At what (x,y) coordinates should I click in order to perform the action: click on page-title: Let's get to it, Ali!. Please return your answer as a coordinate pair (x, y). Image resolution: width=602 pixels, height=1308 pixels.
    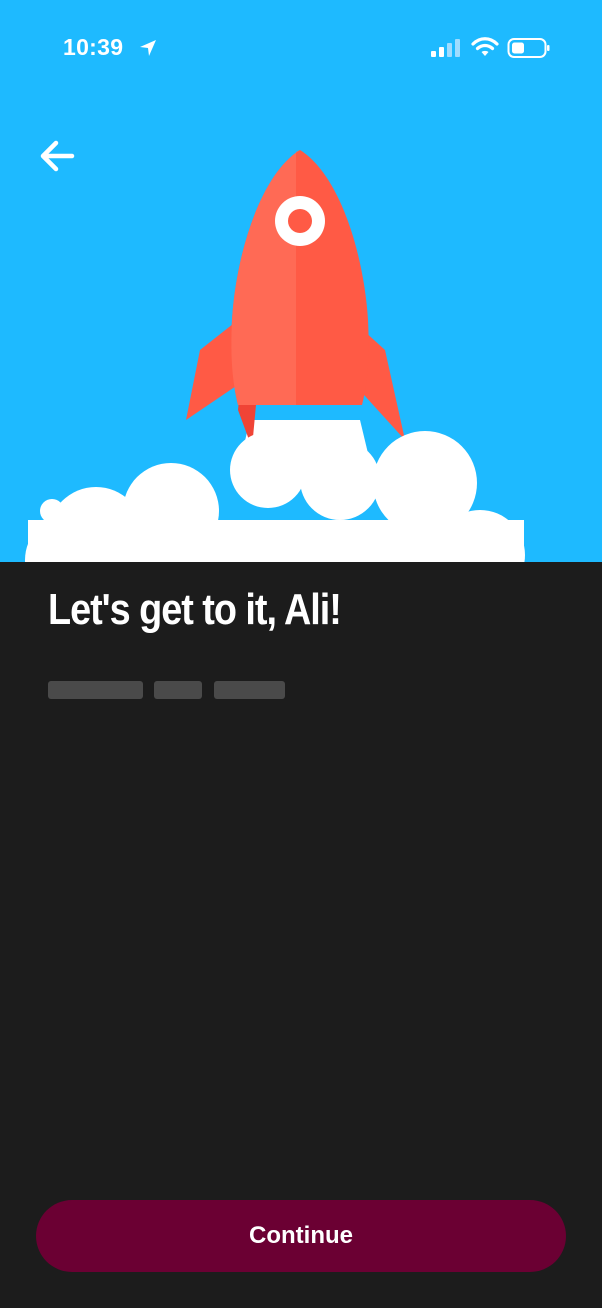
    Looking at the image, I should click on (195, 609).